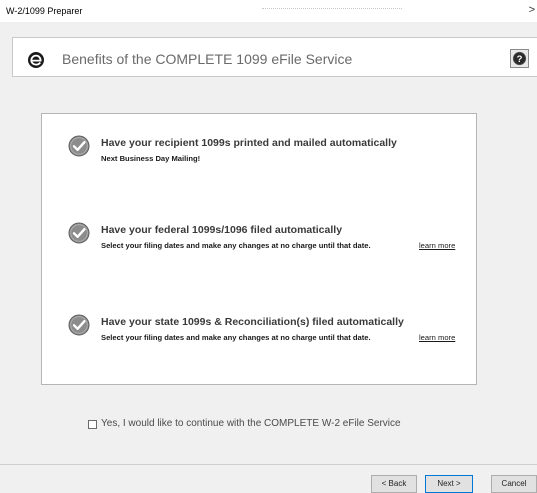 The image size is (537, 493). What do you see at coordinates (44, 11) in the screenshot?
I see `window-title: W-2/1099 Preparer` at bounding box center [44, 11].